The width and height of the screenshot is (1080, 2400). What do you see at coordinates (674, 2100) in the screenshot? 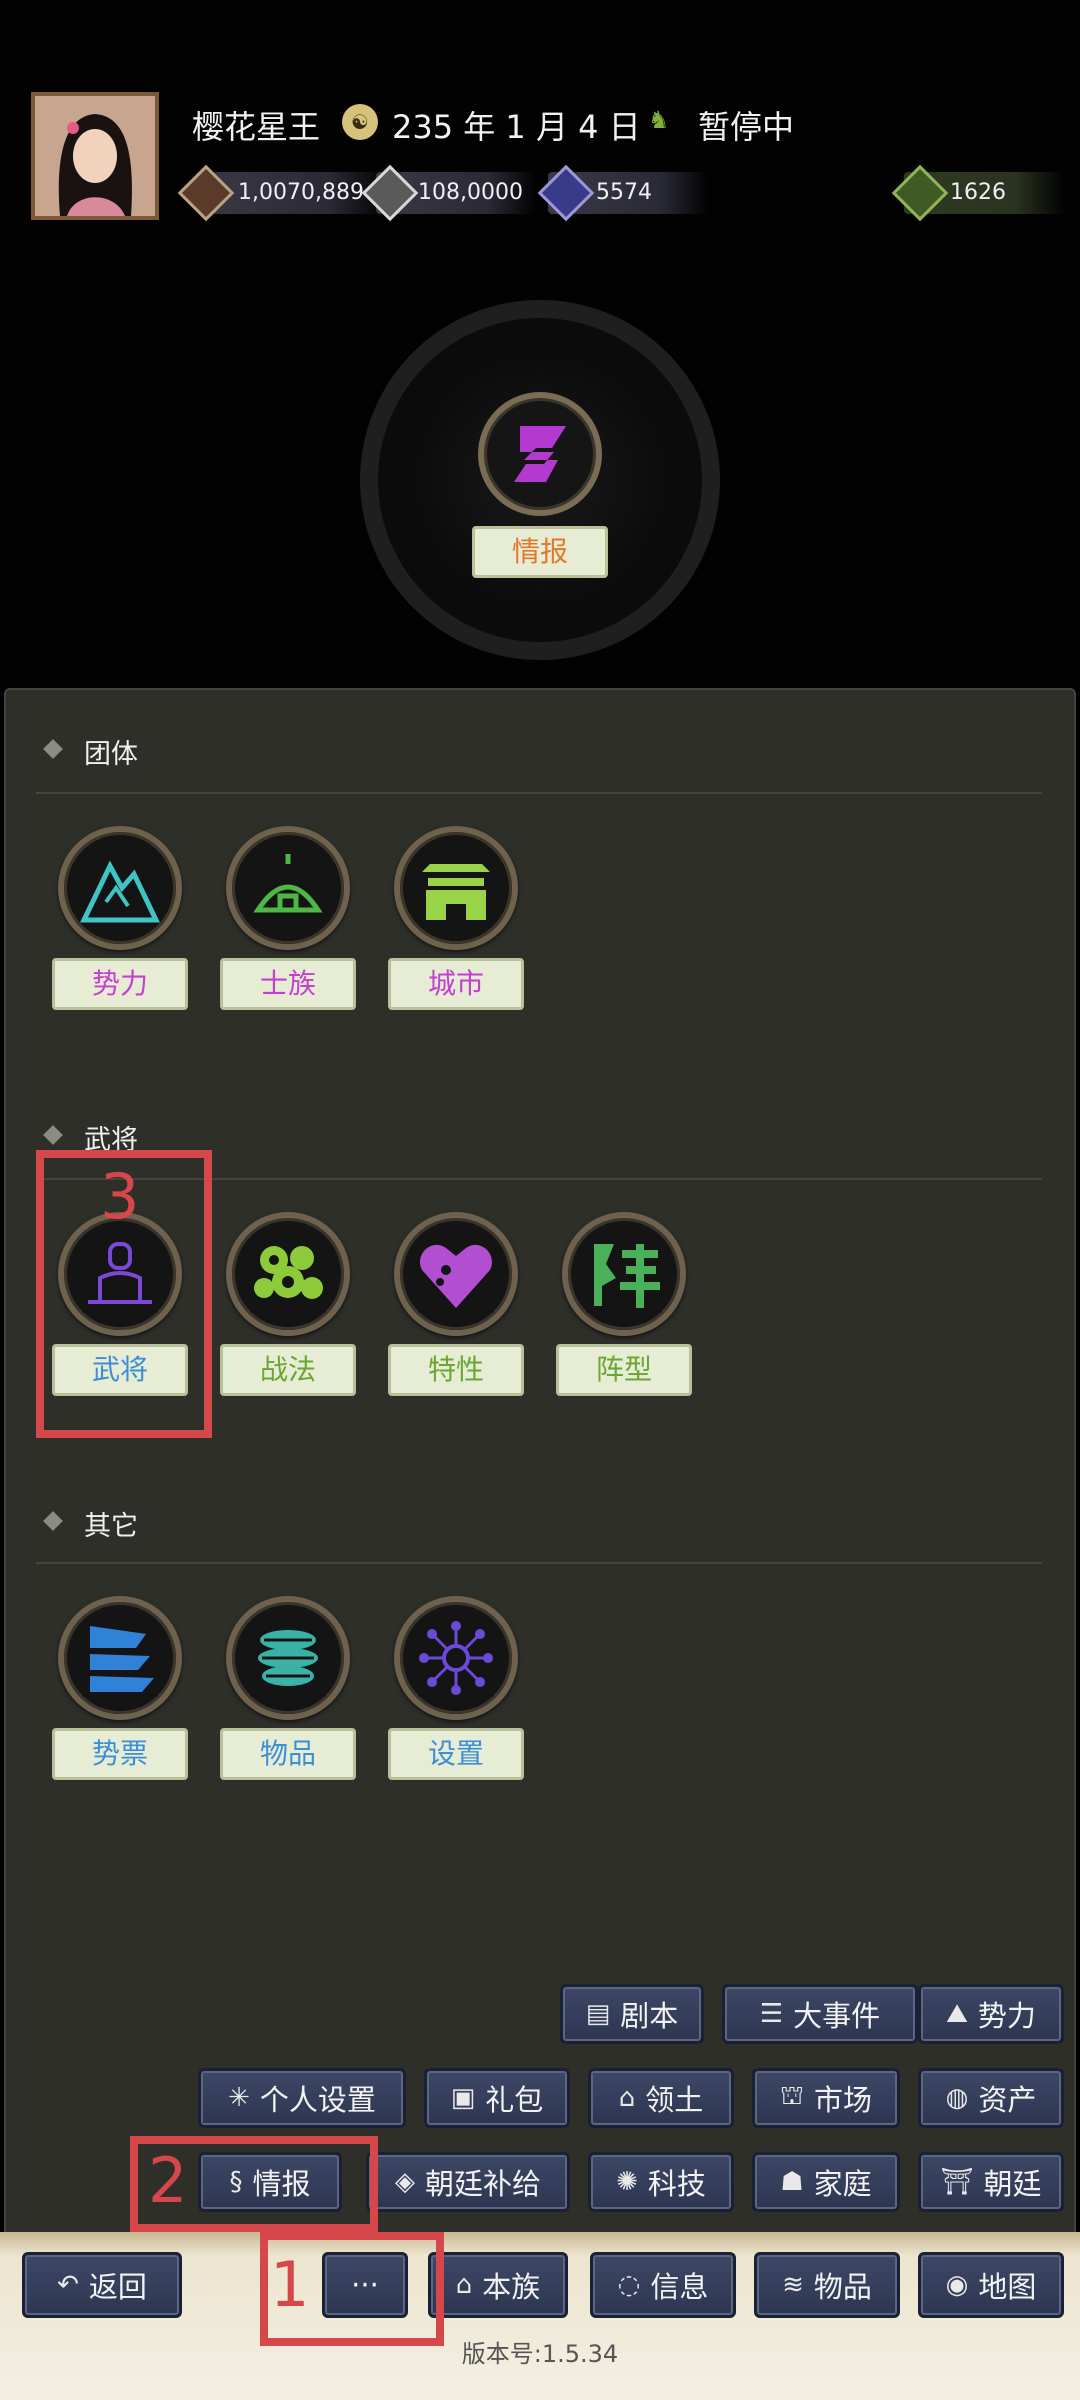
I see `territory-button-label: 领土` at bounding box center [674, 2100].